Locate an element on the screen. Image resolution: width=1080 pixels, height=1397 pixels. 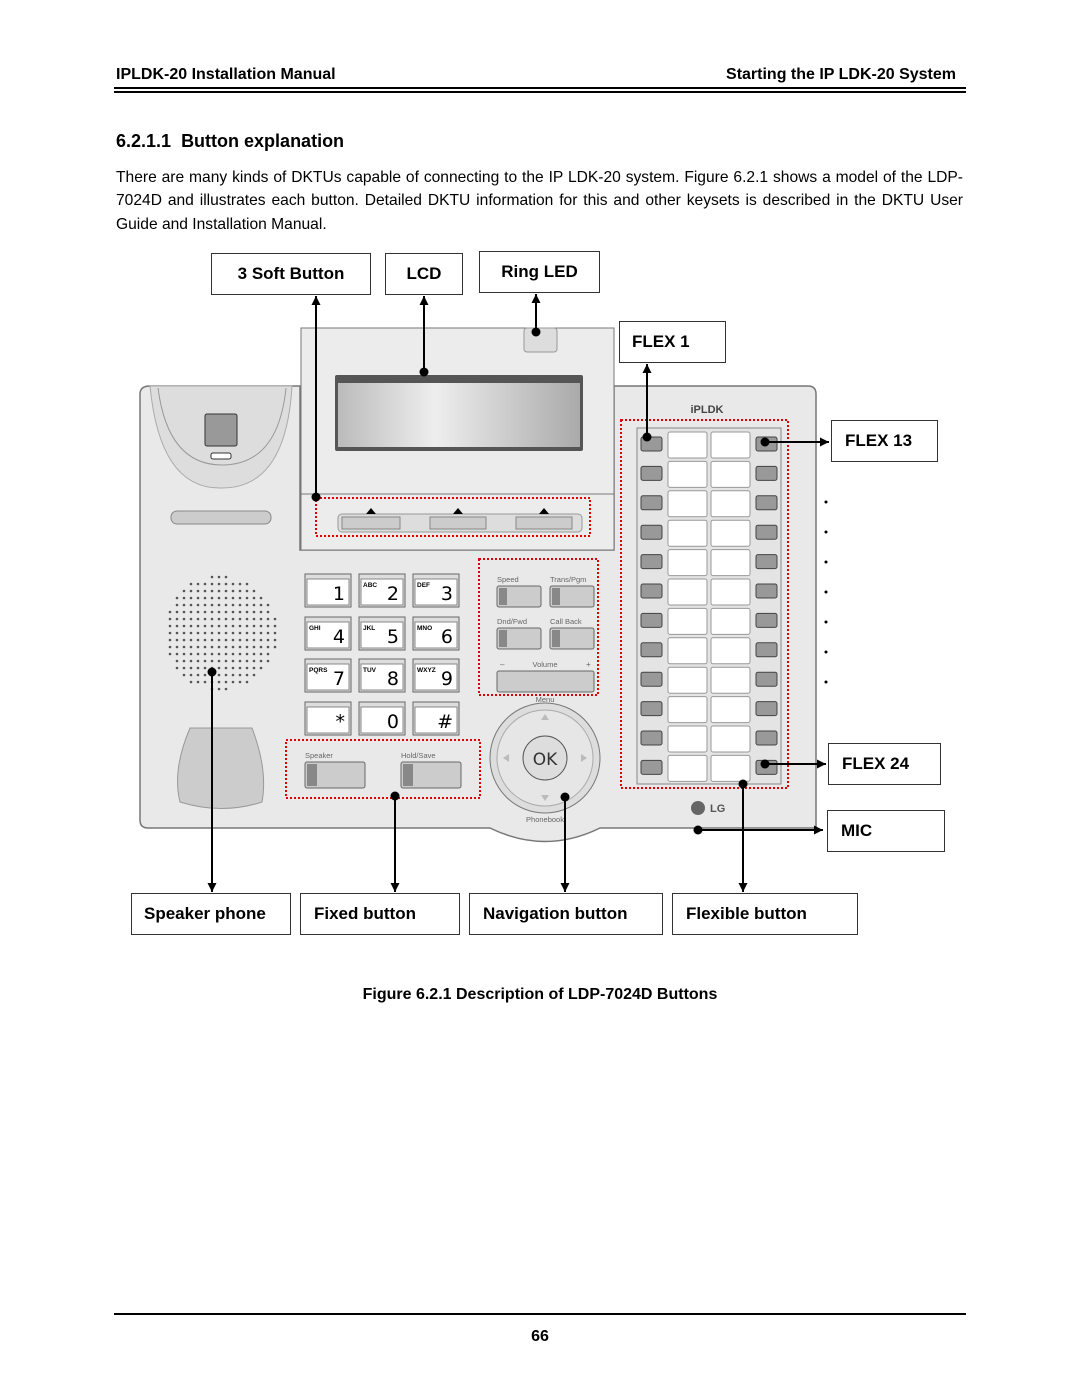
dial-key-digit: 0 is located at coordinates (393, 722).